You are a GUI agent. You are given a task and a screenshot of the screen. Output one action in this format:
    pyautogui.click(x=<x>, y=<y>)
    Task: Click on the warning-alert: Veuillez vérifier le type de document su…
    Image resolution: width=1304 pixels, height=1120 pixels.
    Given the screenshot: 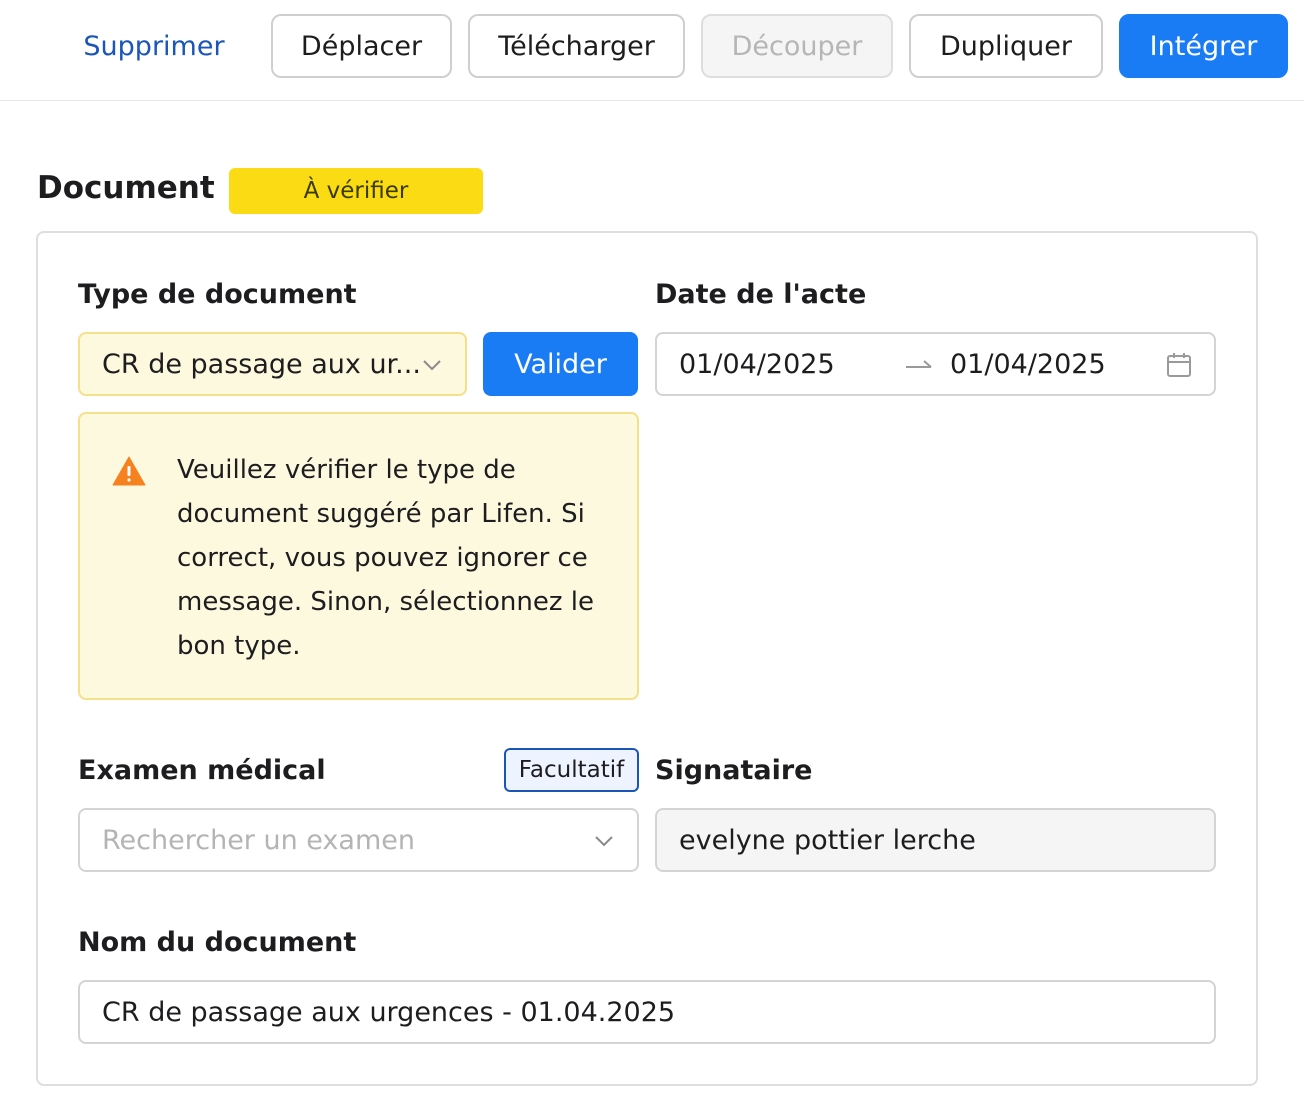 What is the action you would take?
    pyautogui.click(x=358, y=556)
    